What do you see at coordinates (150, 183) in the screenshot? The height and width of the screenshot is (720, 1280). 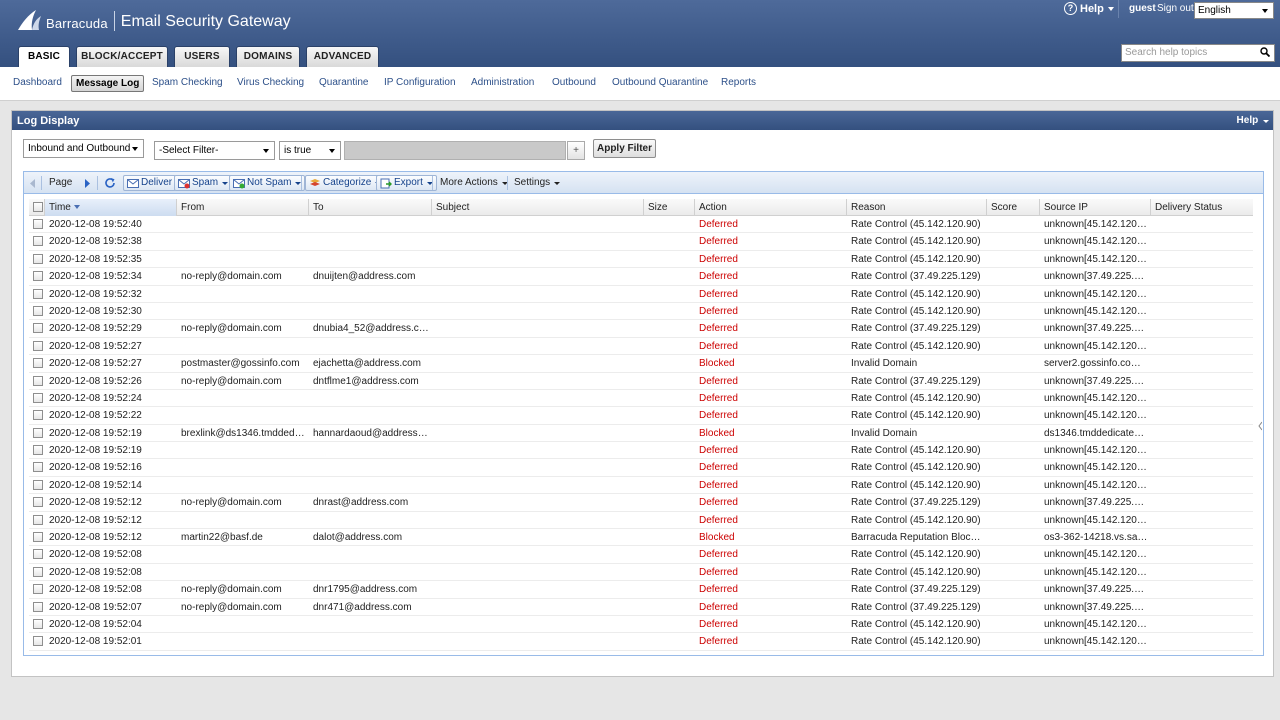 I see `deliver-button: Deliver` at bounding box center [150, 183].